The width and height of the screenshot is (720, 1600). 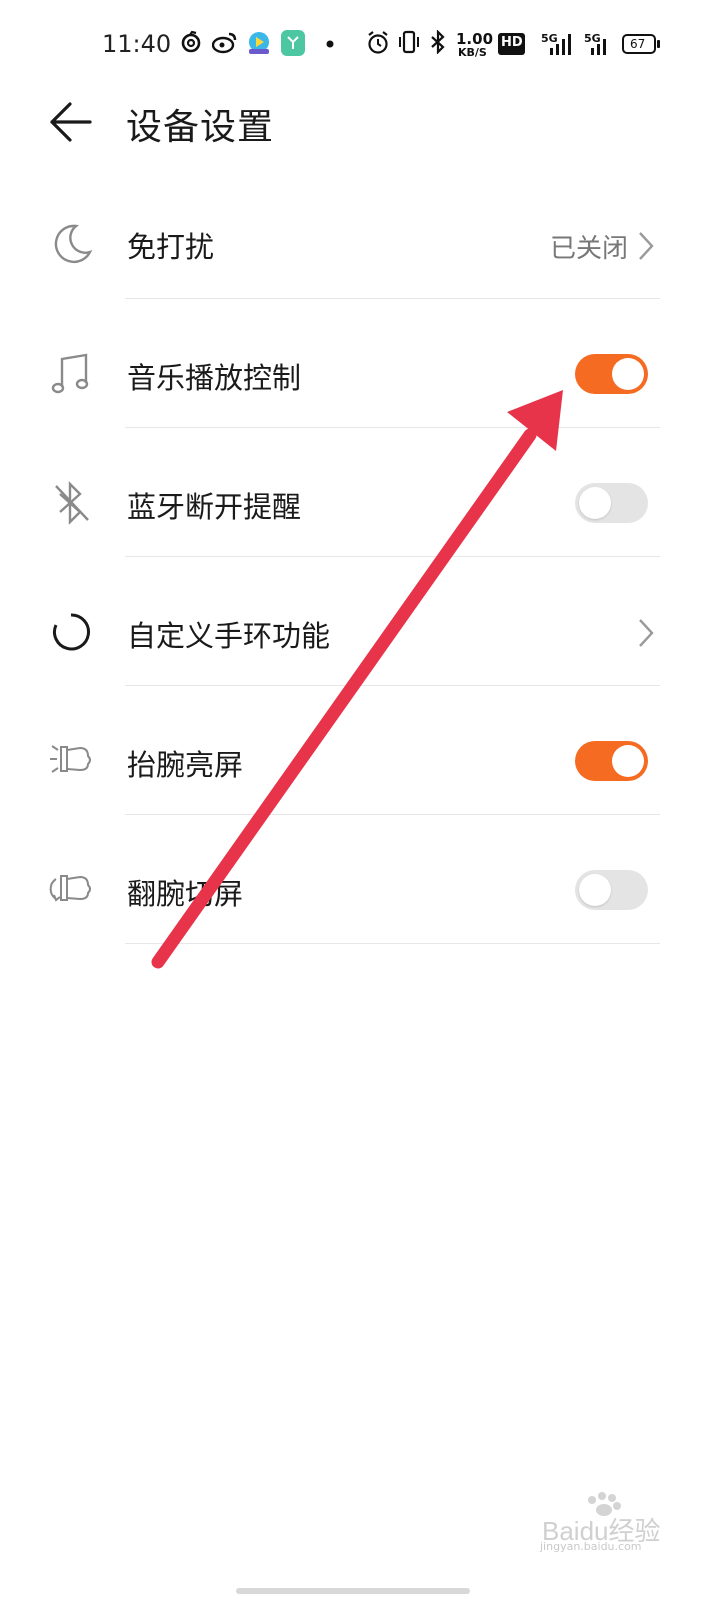 I want to click on circle-ring-icon, so click(x=71, y=632).